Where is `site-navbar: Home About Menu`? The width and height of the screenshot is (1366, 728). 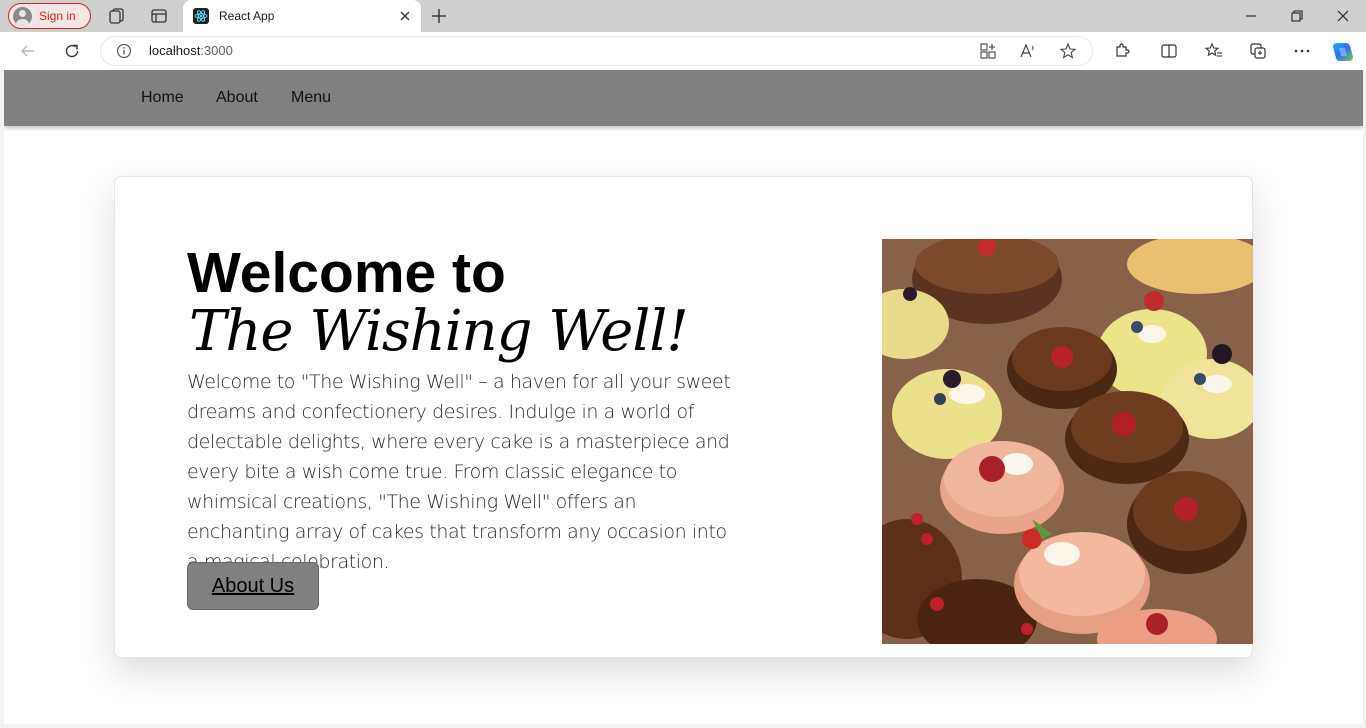
site-navbar: Home About Menu is located at coordinates (683, 98).